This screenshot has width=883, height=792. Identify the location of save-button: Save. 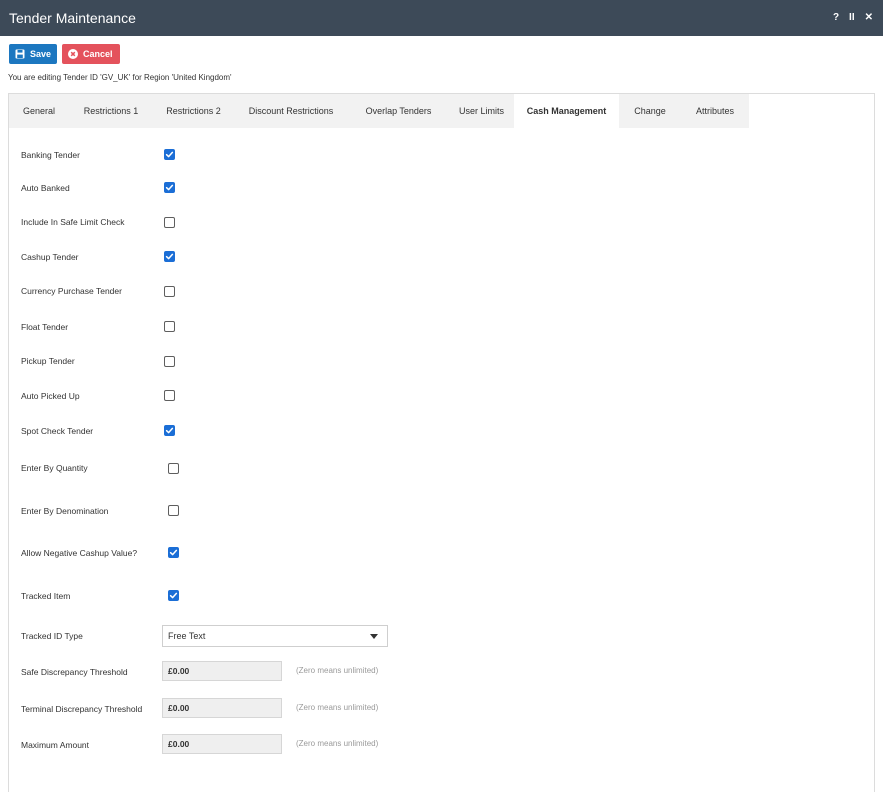
(33, 54).